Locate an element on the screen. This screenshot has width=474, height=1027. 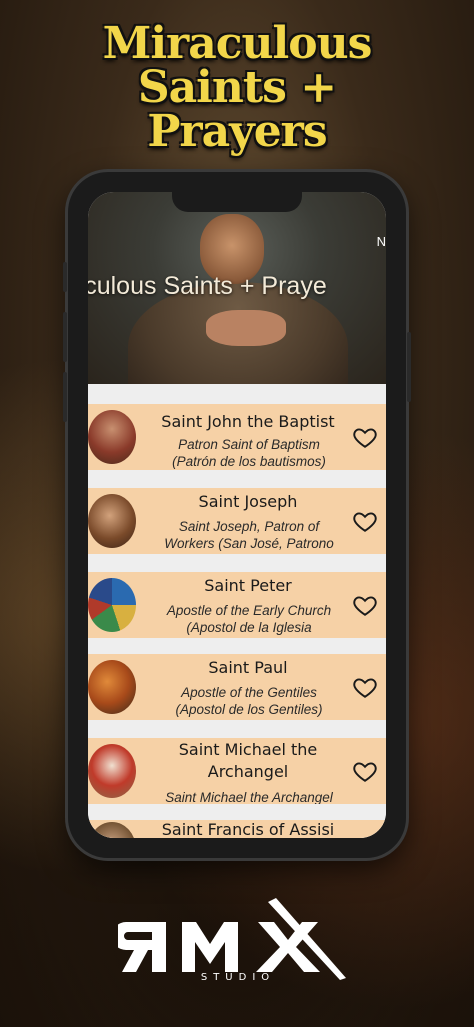
hero-banner: N raculous Saints + Praye is located at coordinates (237, 288).